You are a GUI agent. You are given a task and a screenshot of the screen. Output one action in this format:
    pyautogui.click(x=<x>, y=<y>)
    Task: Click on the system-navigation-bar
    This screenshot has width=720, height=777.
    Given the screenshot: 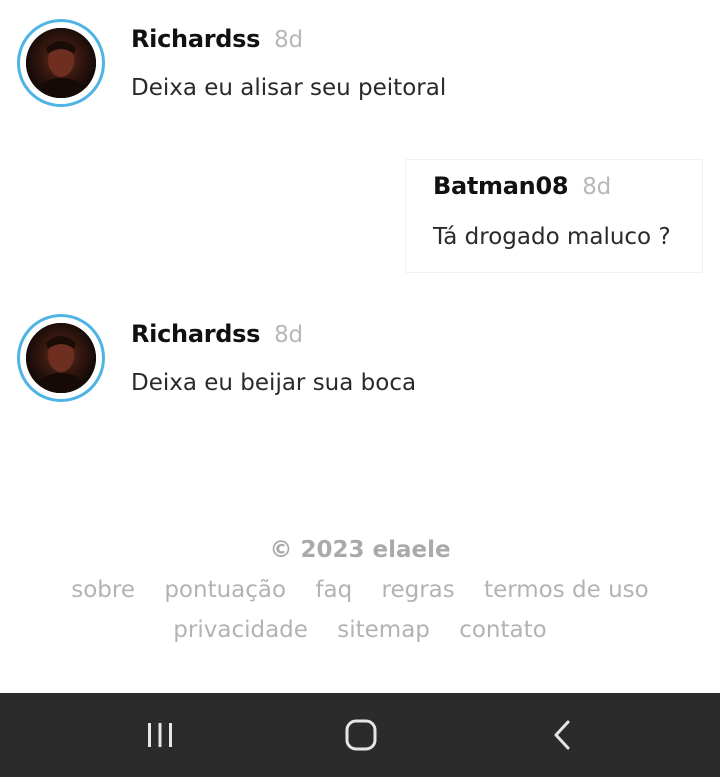 What is the action you would take?
    pyautogui.click(x=360, y=735)
    